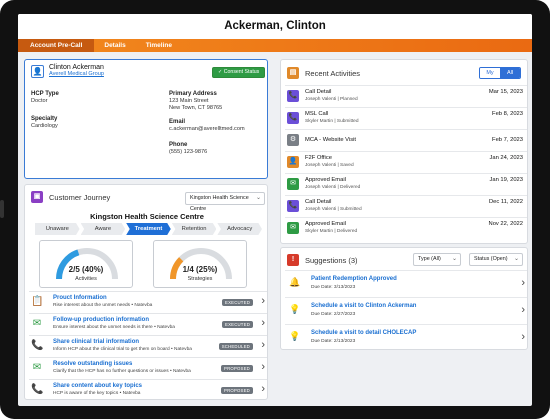 The width and height of the screenshot is (550, 419). What do you see at coordinates (507, 140) in the screenshot?
I see `activity-date: Feb 7, 2023` at bounding box center [507, 140].